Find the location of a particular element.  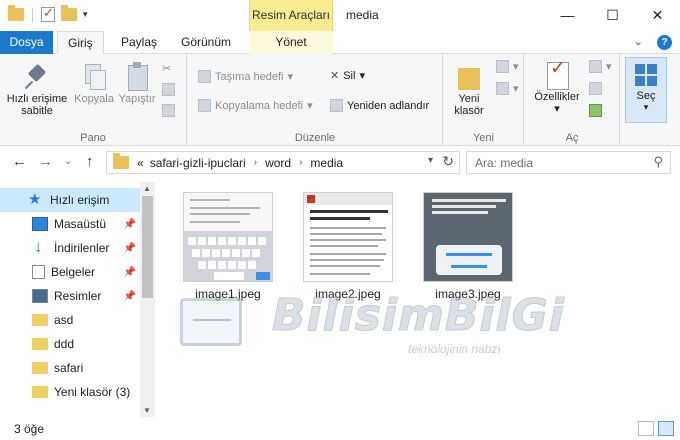

copy-path-button is located at coordinates (168, 89).